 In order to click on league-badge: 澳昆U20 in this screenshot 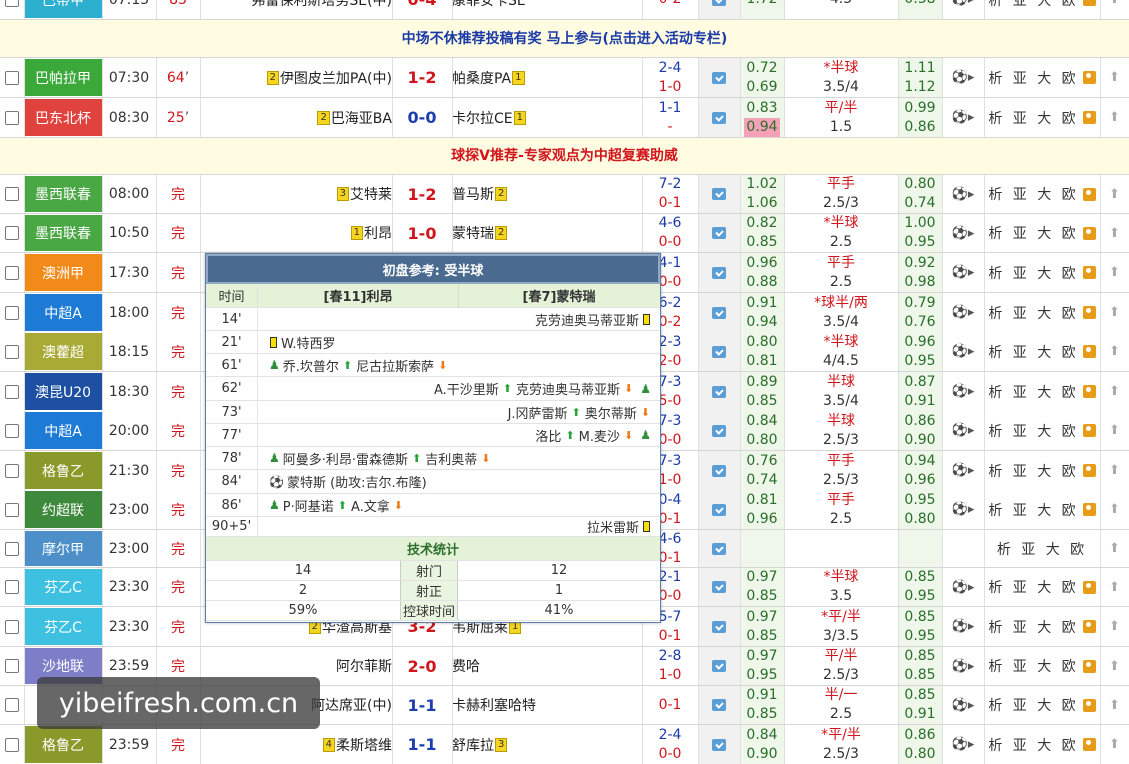, I will do `click(63, 391)`.